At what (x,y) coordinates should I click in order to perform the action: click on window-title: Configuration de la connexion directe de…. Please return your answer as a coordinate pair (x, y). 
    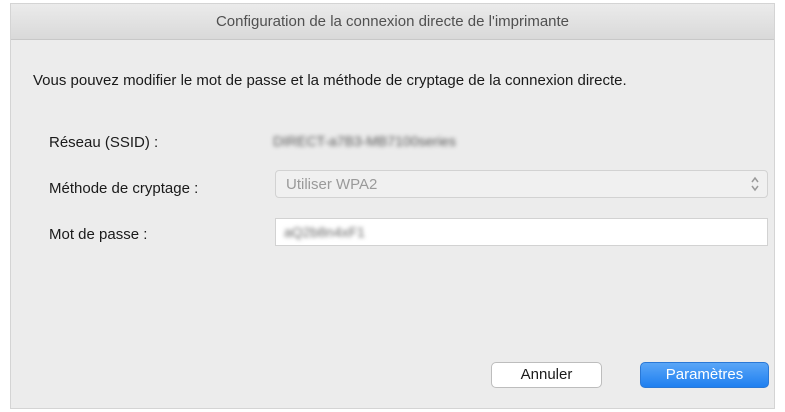
    Looking at the image, I should click on (392, 22).